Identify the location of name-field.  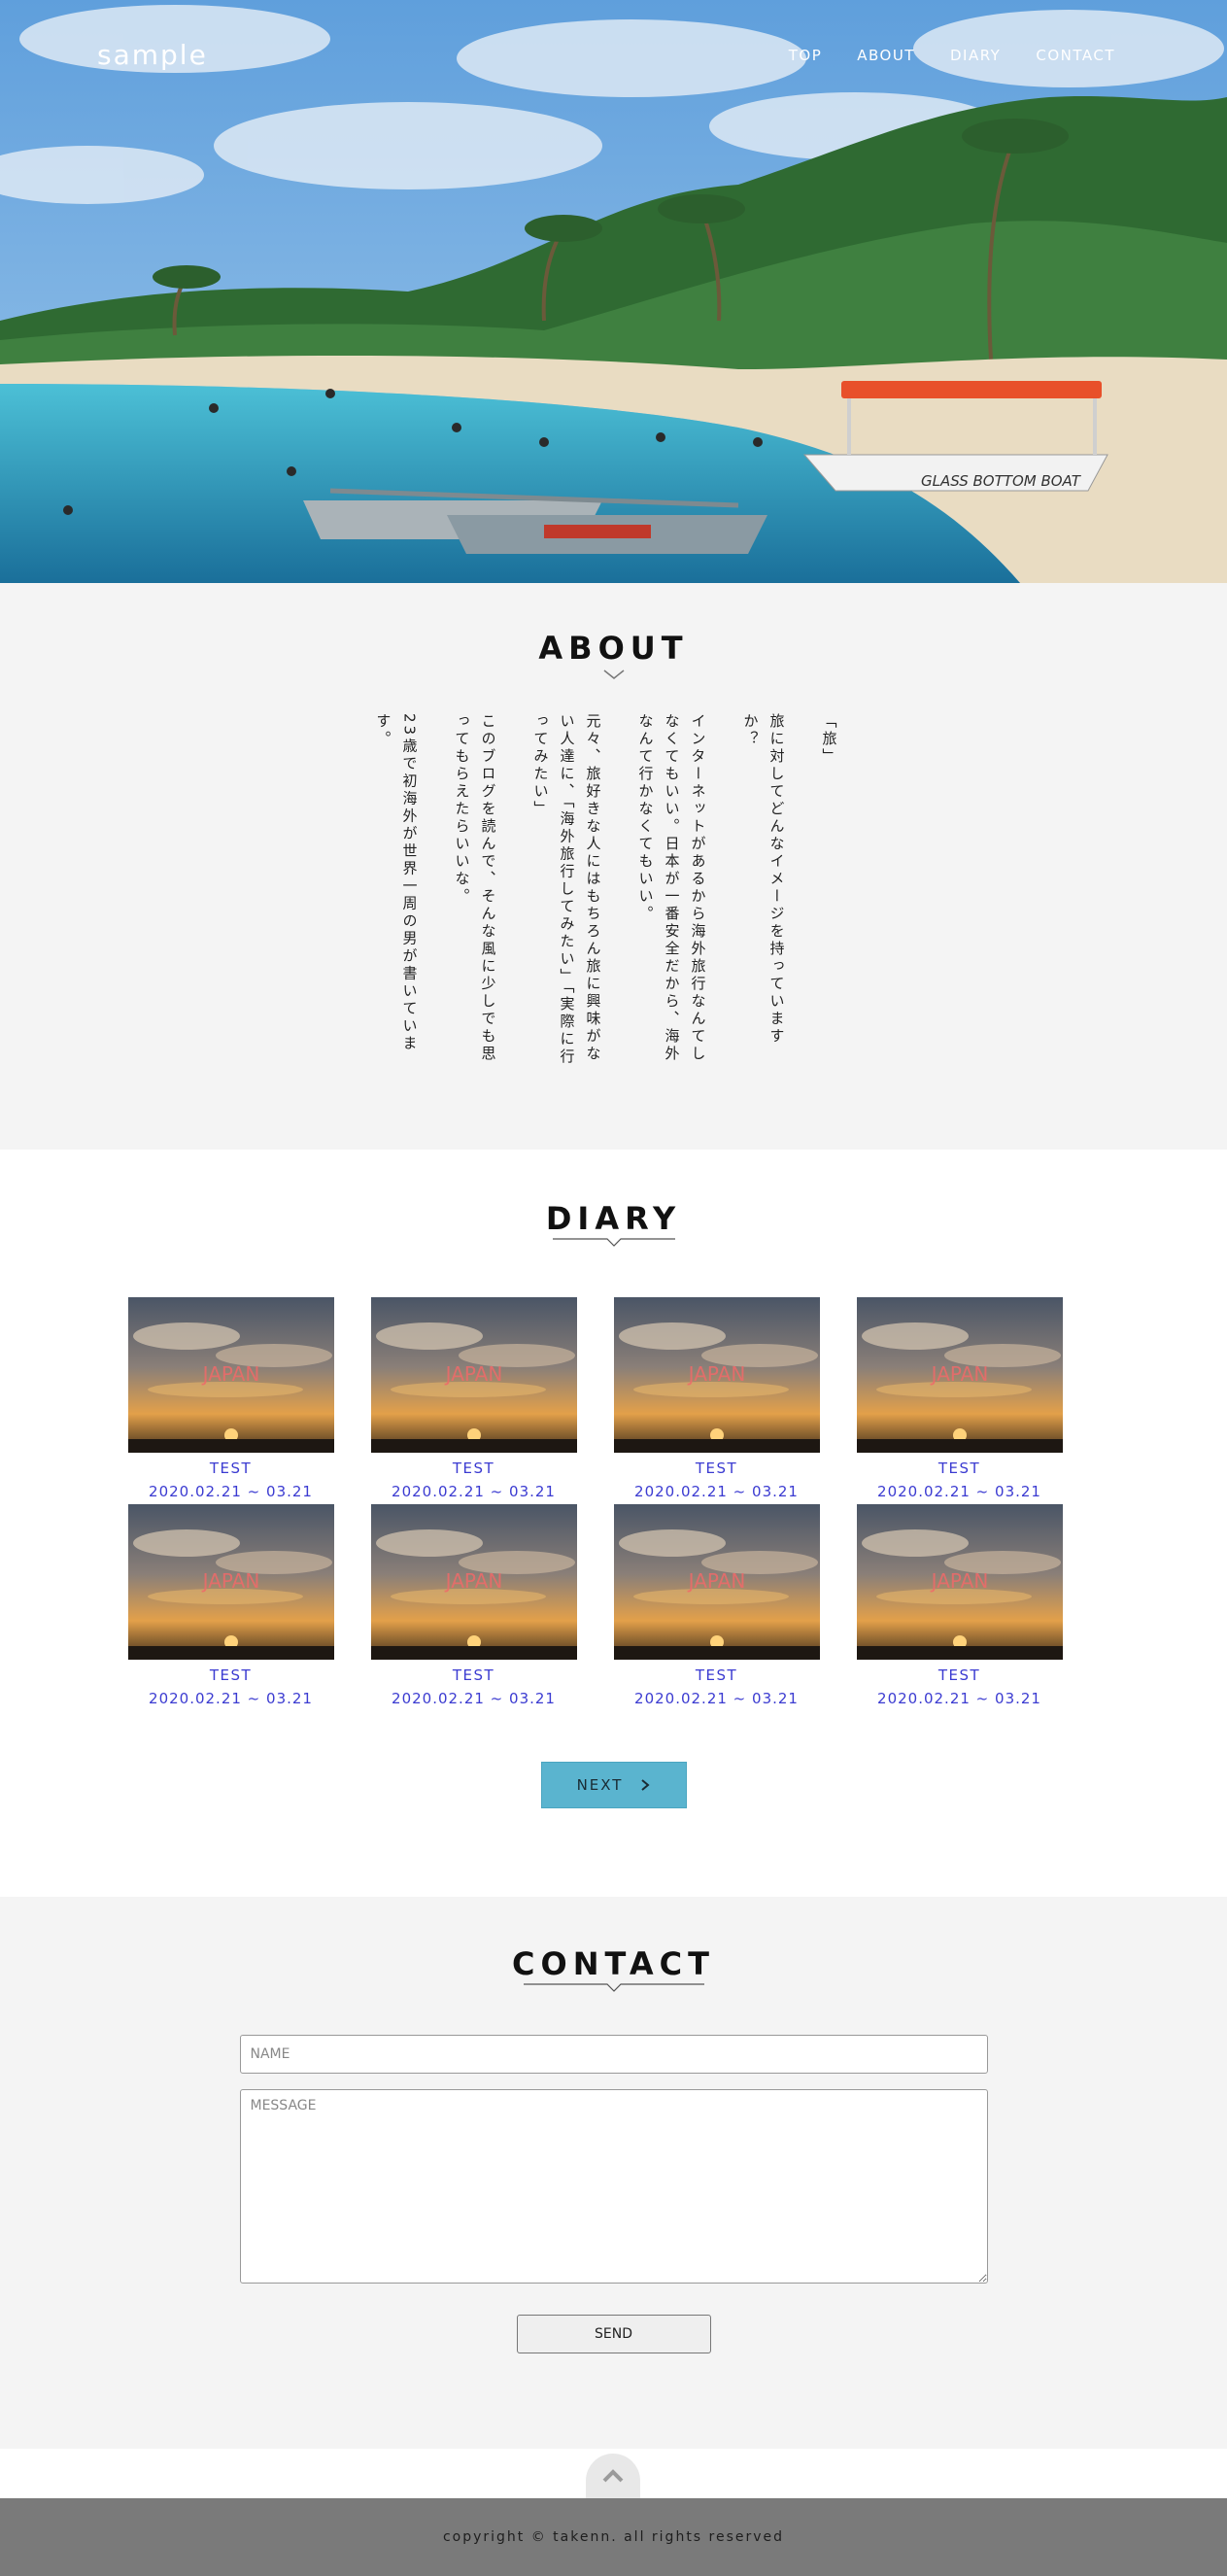
(613, 2054).